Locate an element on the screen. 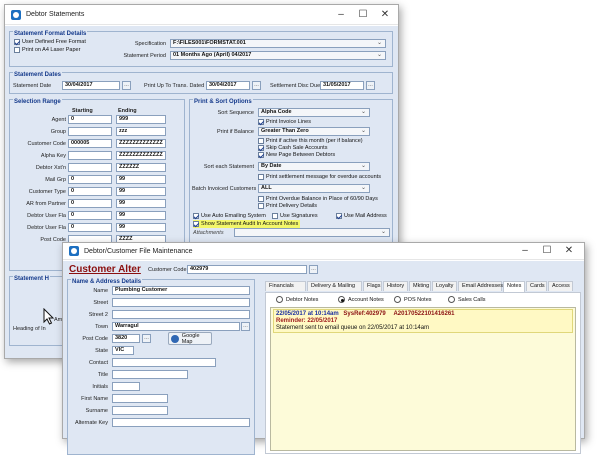 Image resolution: width=599 pixels, height=455 pixels. specification-select: F:\FILES001\FORMSTAT.001 ⌄ is located at coordinates (278, 43).